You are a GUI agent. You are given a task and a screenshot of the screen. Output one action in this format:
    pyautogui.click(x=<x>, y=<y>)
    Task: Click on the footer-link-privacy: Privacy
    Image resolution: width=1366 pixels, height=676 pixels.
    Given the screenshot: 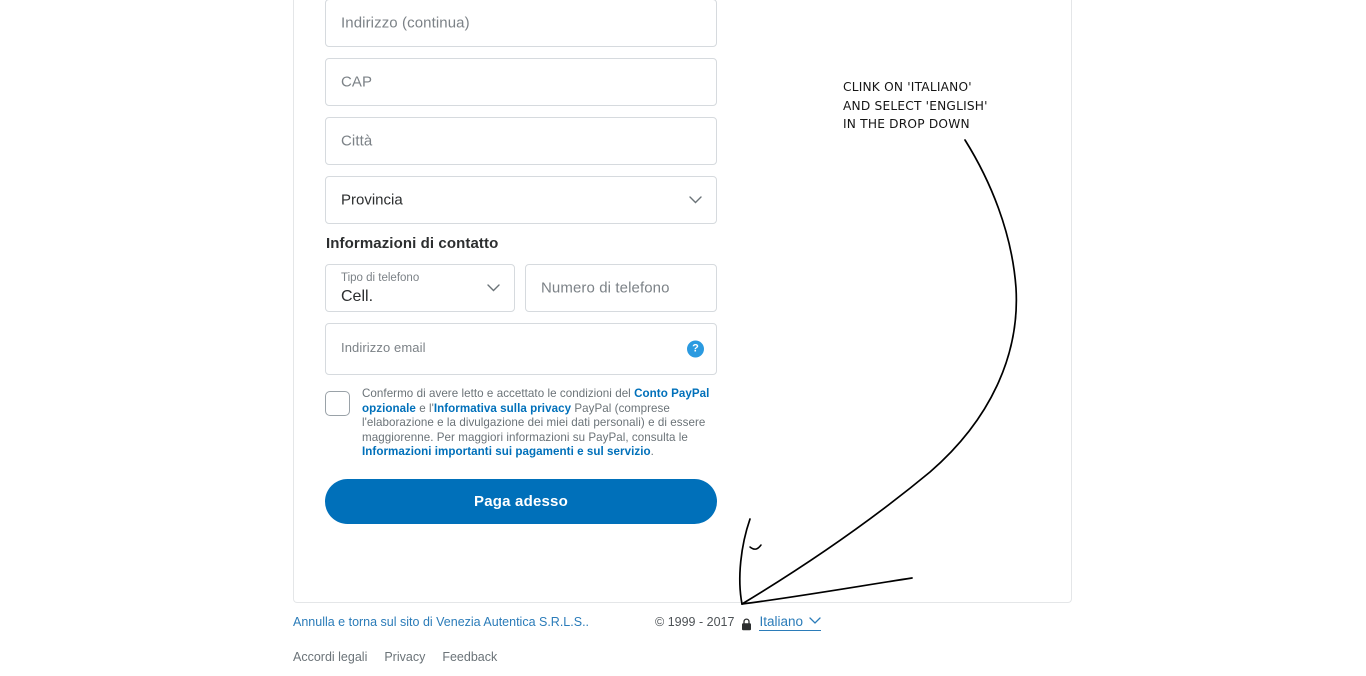 What is the action you would take?
    pyautogui.click(x=404, y=657)
    